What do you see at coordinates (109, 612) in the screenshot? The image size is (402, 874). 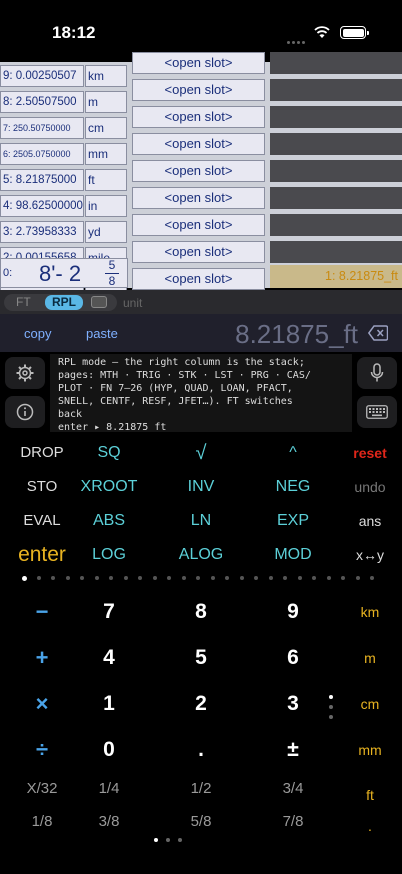 I see `digit-key: 7` at bounding box center [109, 612].